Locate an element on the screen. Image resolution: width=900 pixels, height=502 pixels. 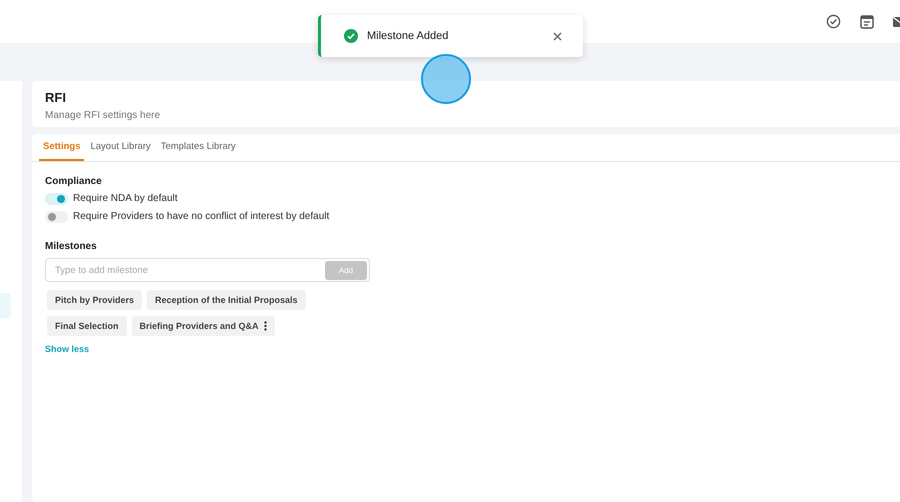
chip-label: Pitch by Providers is located at coordinates (94, 300).